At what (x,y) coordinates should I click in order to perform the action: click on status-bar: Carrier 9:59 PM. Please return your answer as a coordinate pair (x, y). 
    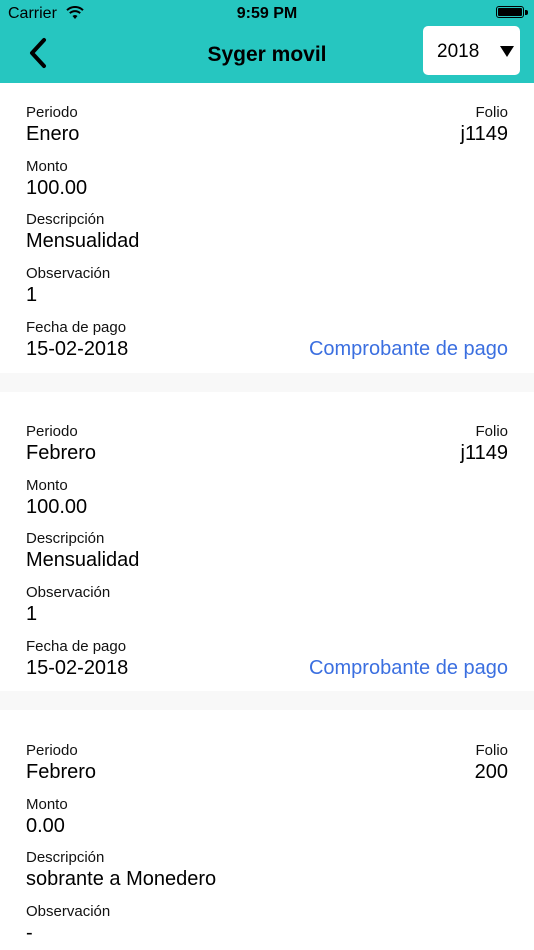
    Looking at the image, I should click on (267, 14).